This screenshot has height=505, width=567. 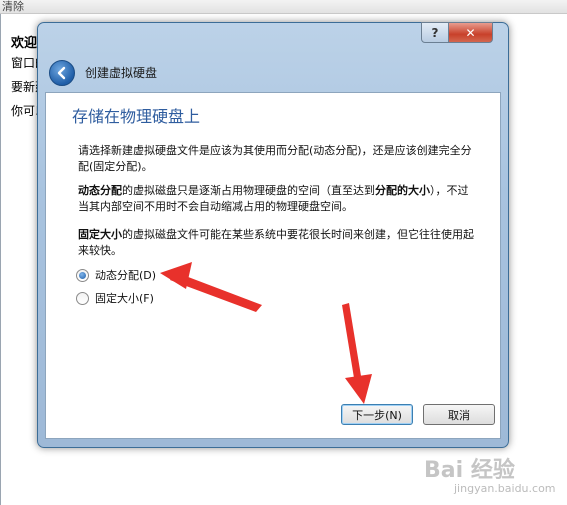 What do you see at coordinates (136, 116) in the screenshot?
I see `page-title: 存储在物理硬盘上` at bounding box center [136, 116].